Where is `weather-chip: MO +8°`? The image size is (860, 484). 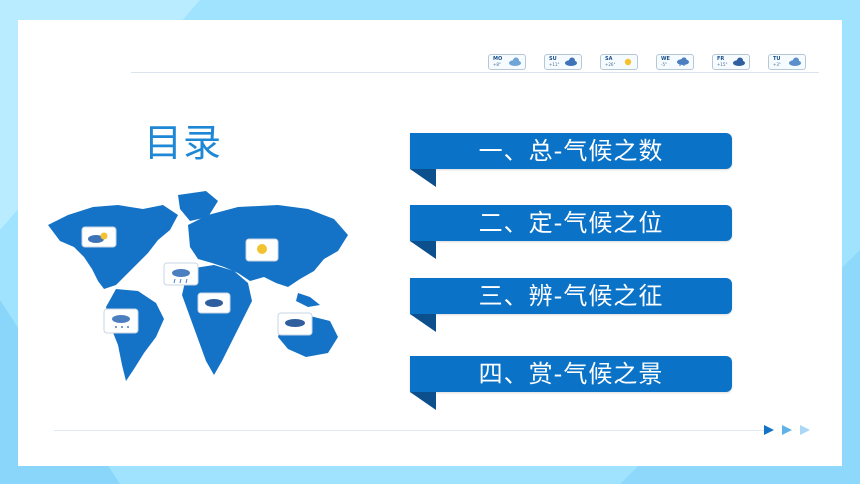
weather-chip: MO +8° is located at coordinates (507, 62).